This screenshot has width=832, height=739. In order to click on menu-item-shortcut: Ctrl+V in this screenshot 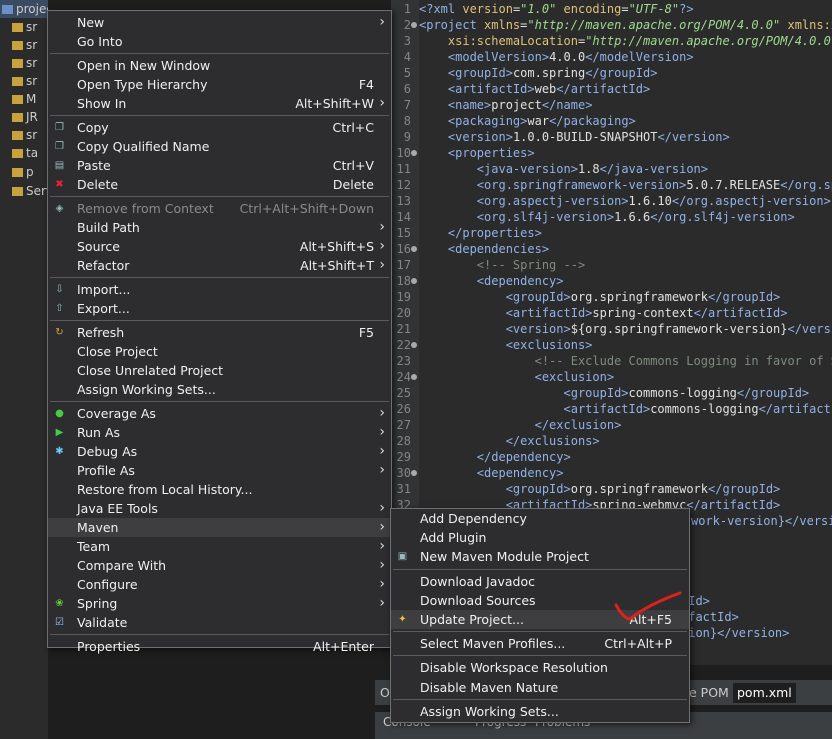, I will do `click(353, 165)`.